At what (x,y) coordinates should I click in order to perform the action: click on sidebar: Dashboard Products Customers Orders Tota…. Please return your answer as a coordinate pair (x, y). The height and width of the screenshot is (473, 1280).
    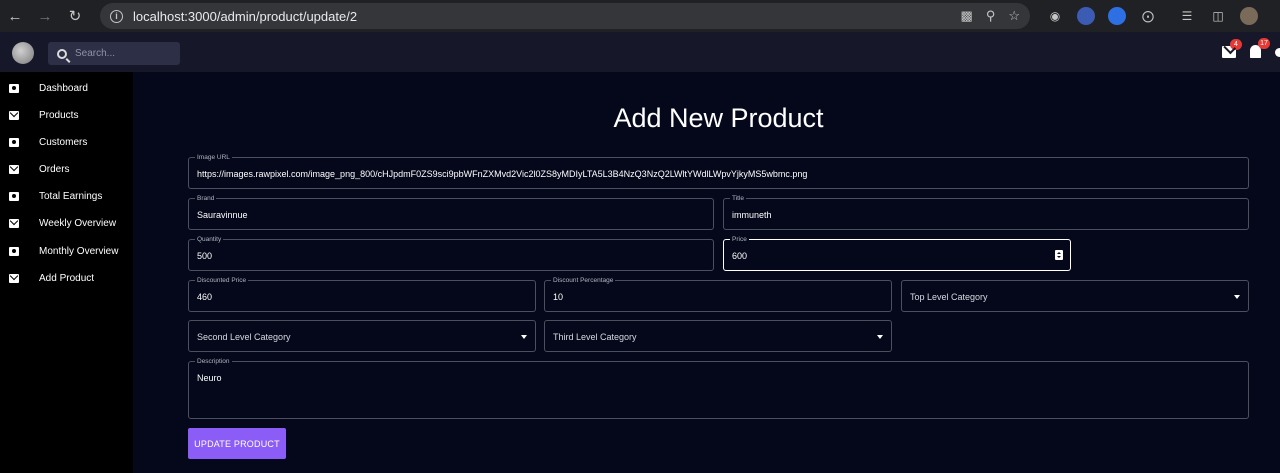
    Looking at the image, I should click on (66, 272).